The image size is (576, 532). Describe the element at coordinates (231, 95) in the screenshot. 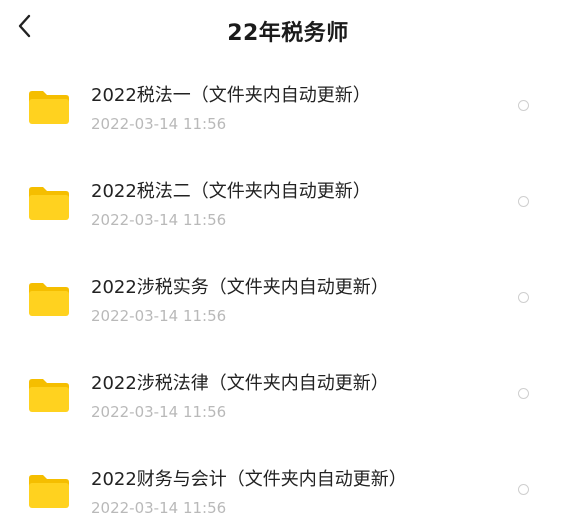

I see `folder-name: 2022税法一（文件夹内自动更新）` at that location.